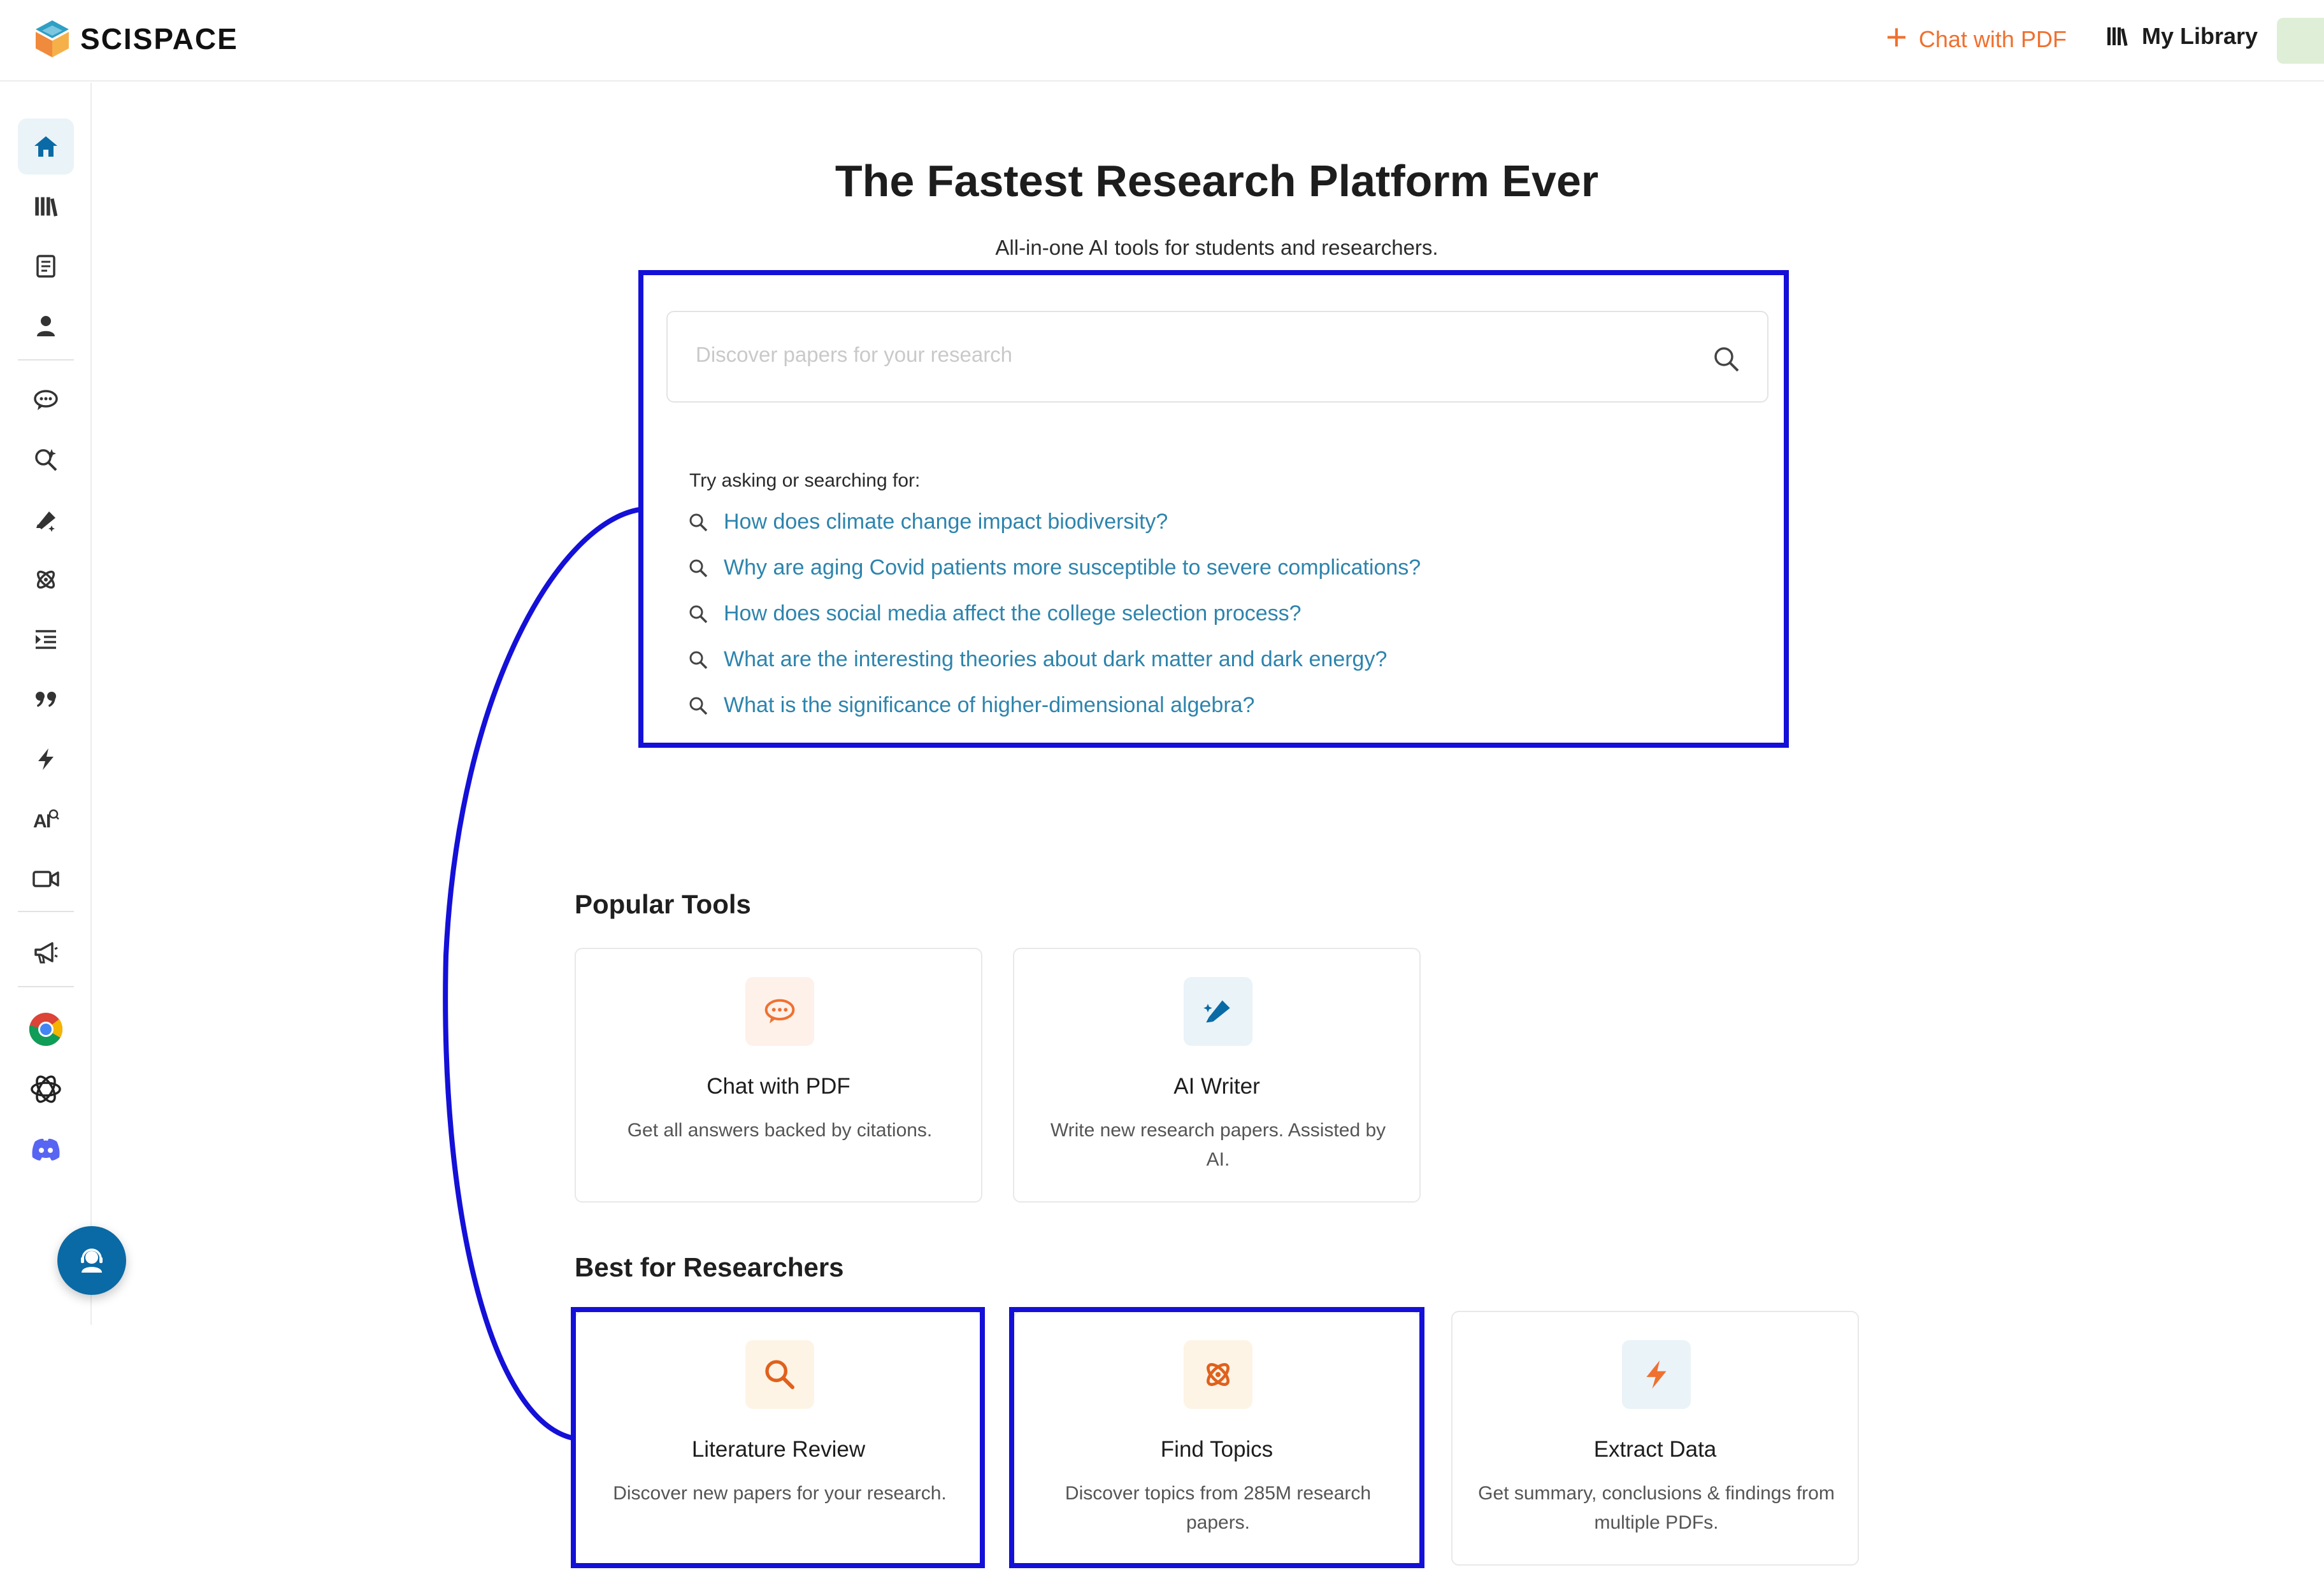 This screenshot has height=1586, width=2324. I want to click on pen-icon, so click(1217, 1011).